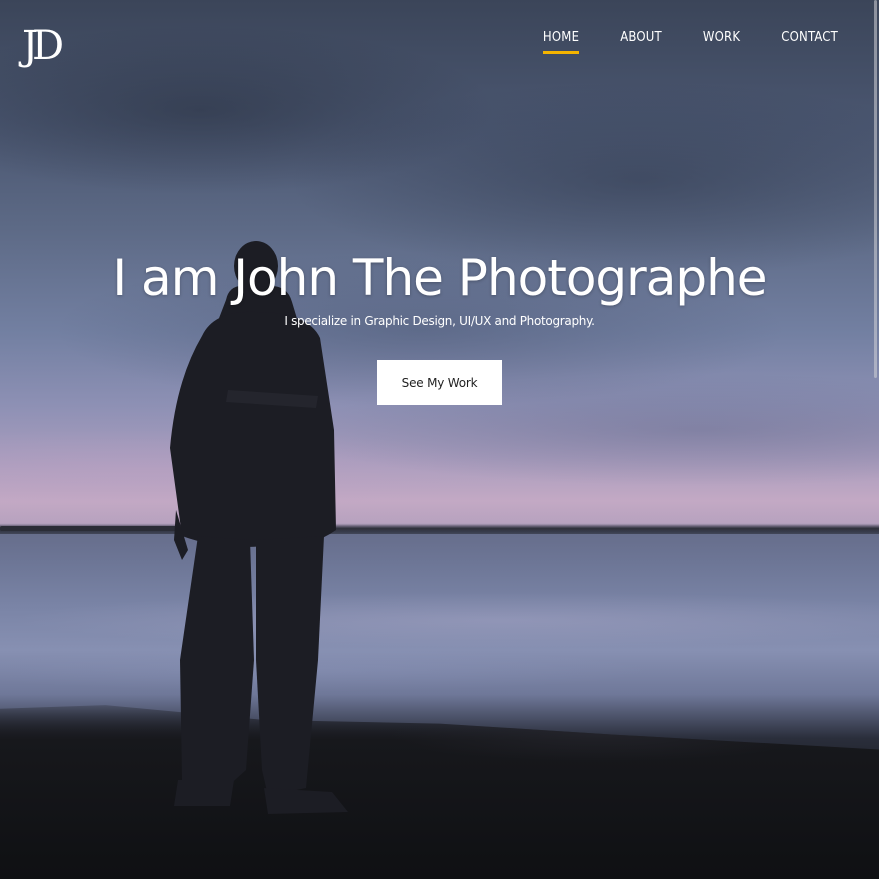 This screenshot has height=879, width=879. Describe the element at coordinates (439, 382) in the screenshot. I see `see-my-work-button: See My Work` at that location.